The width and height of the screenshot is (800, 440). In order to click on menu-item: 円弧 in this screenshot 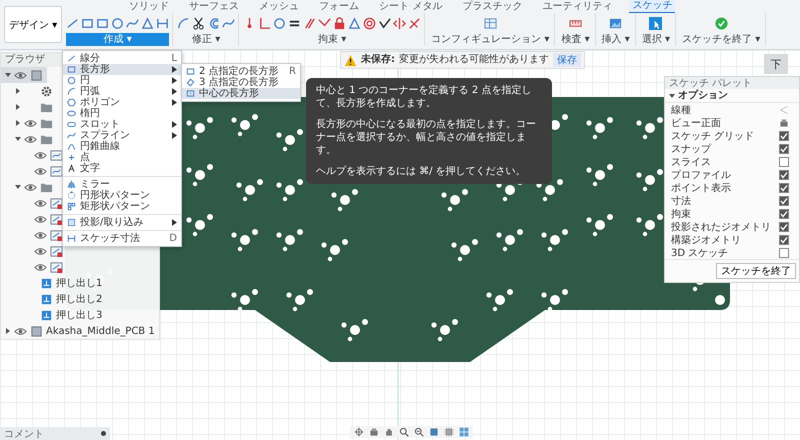, I will do `click(122, 91)`.